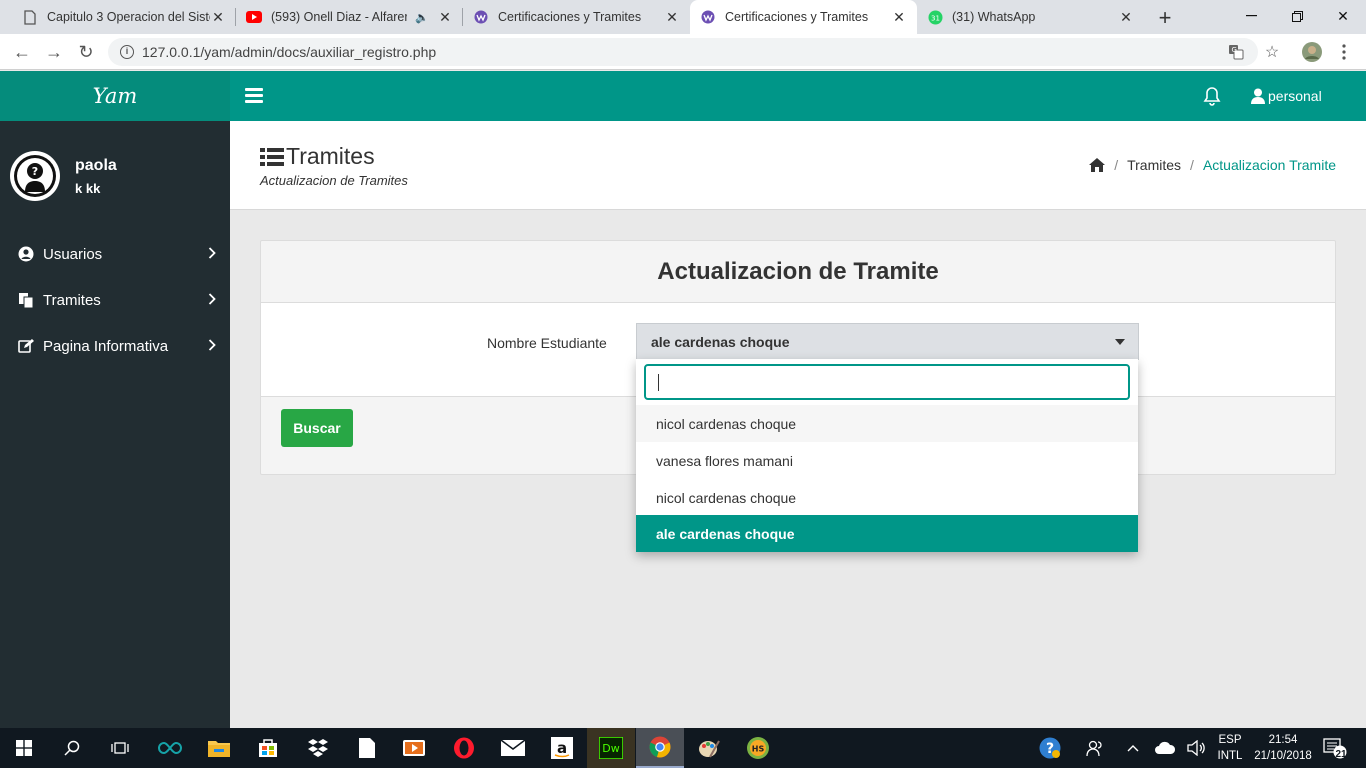 The height and width of the screenshot is (768, 1366). What do you see at coordinates (334, 180) in the screenshot?
I see `page-subtitle: Actualizacion de Tramites` at bounding box center [334, 180].